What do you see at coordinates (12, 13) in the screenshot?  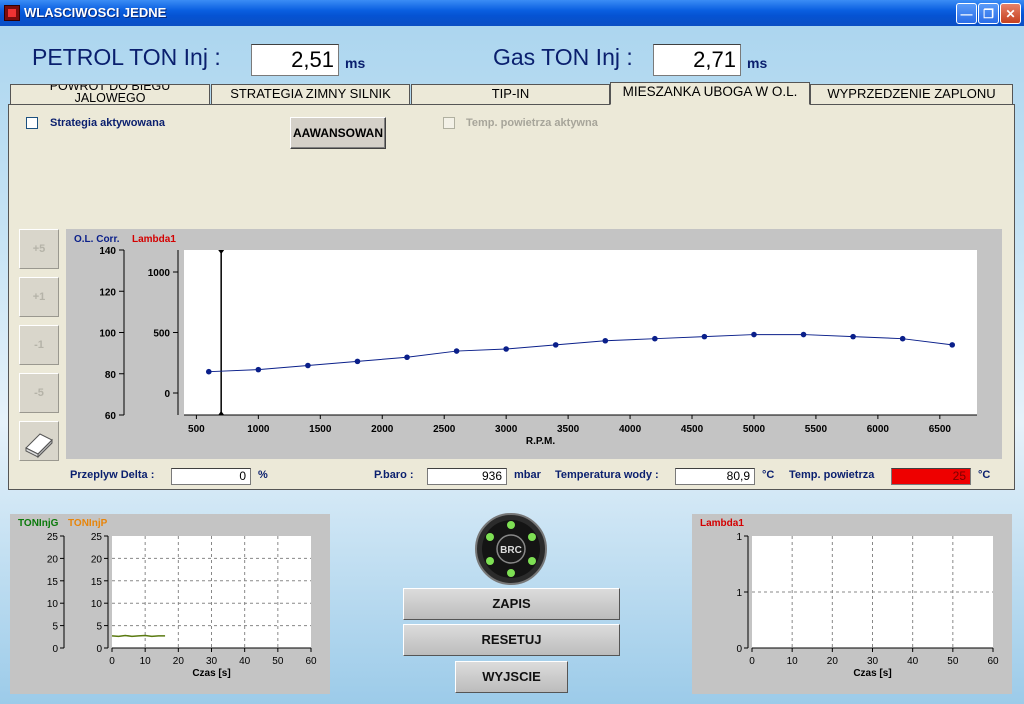 I see `app-icon` at bounding box center [12, 13].